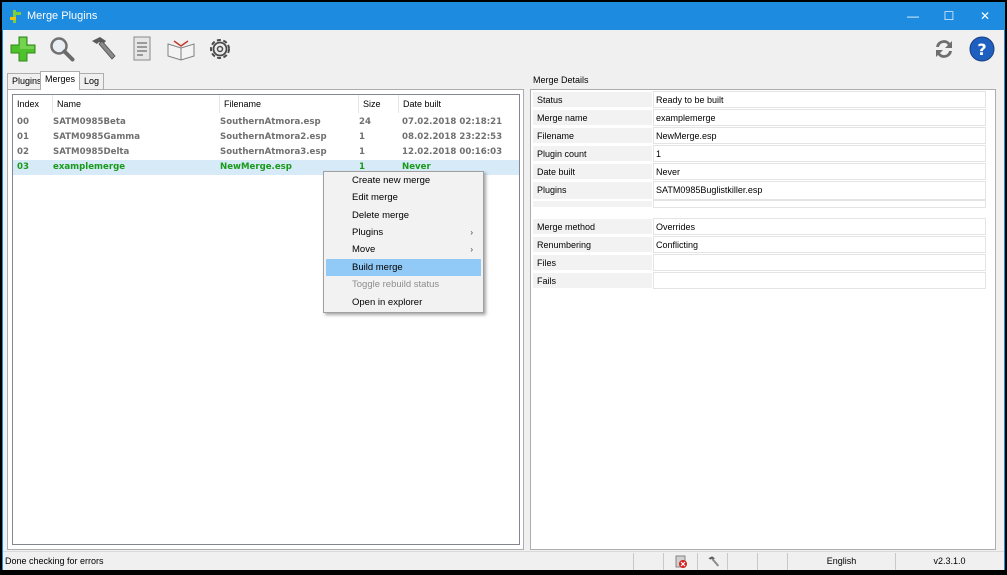  Describe the element at coordinates (387, 302) in the screenshot. I see `menu-item-label: Open in explorer` at that location.